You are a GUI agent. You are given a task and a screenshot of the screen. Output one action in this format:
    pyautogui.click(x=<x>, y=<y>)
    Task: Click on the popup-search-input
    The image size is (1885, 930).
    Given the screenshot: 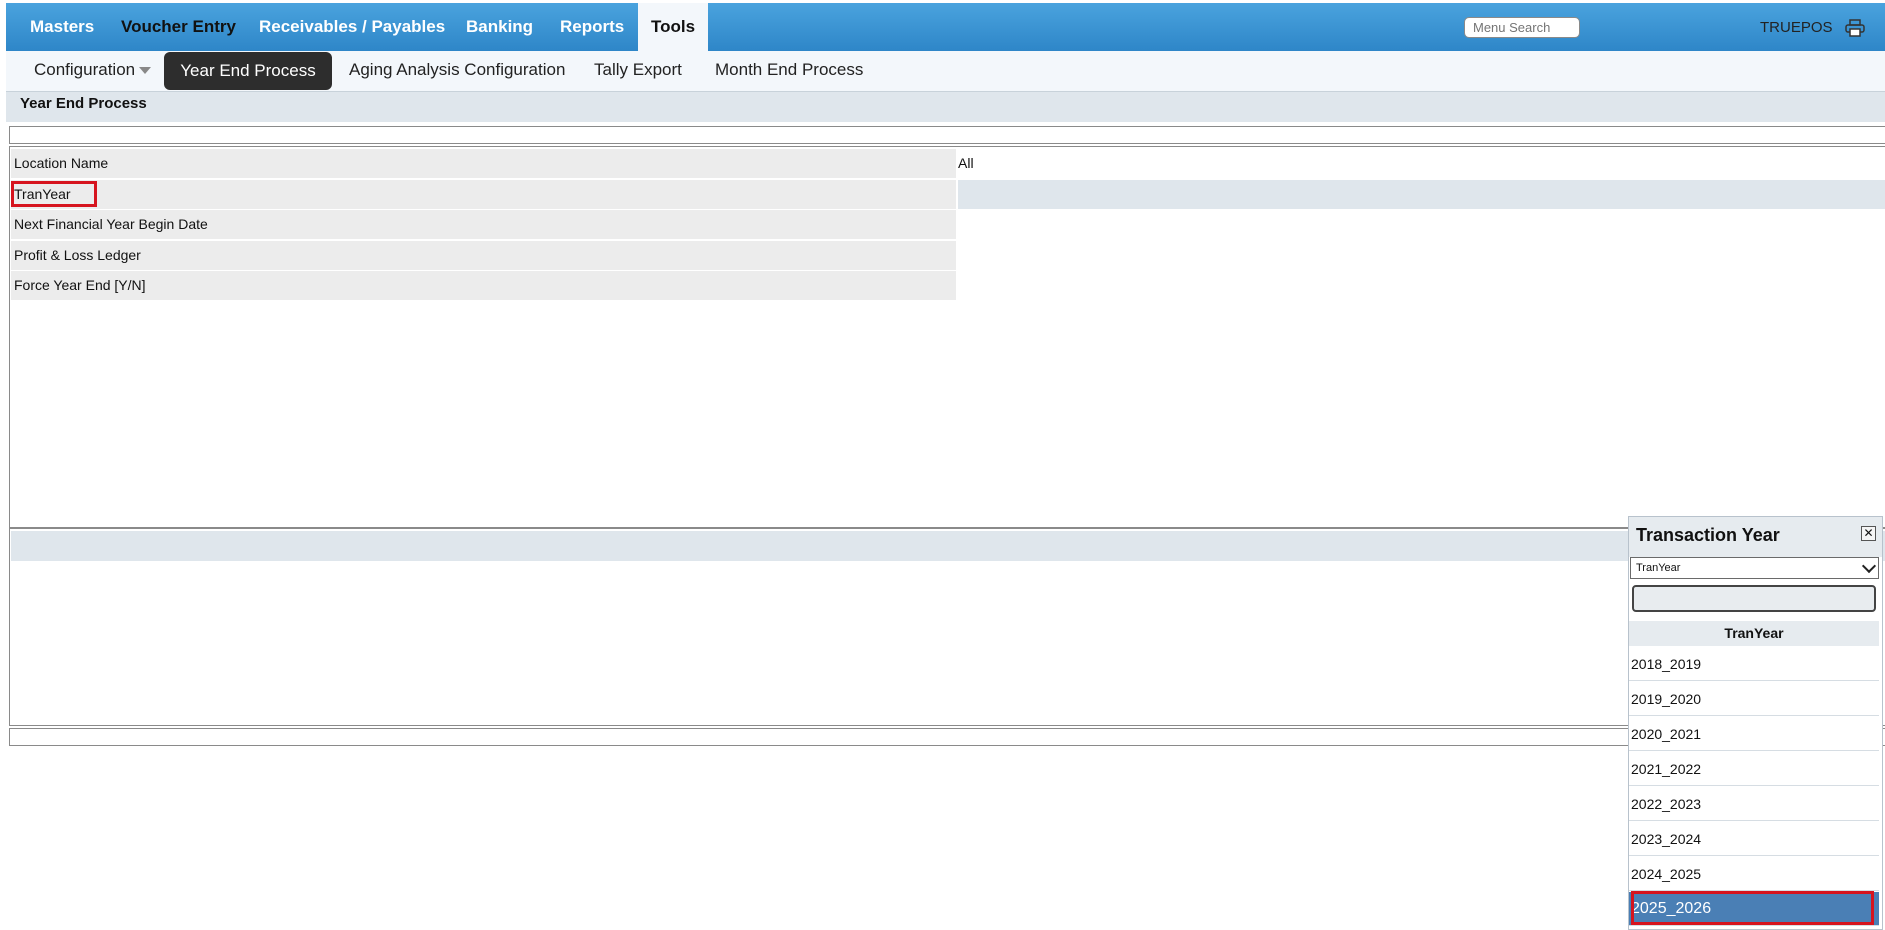 What is the action you would take?
    pyautogui.click(x=1754, y=598)
    